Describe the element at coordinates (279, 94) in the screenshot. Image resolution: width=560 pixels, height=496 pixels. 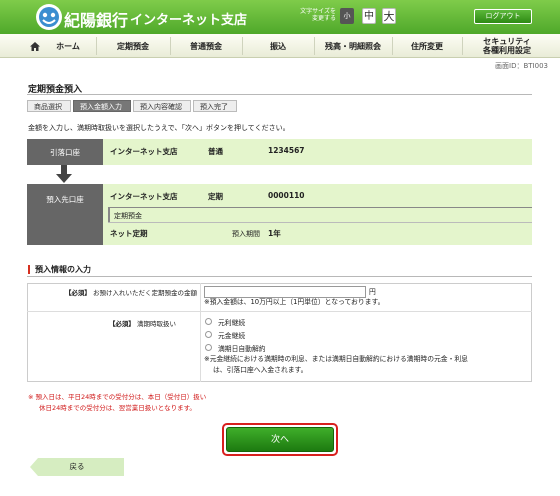
I see `title-divider` at that location.